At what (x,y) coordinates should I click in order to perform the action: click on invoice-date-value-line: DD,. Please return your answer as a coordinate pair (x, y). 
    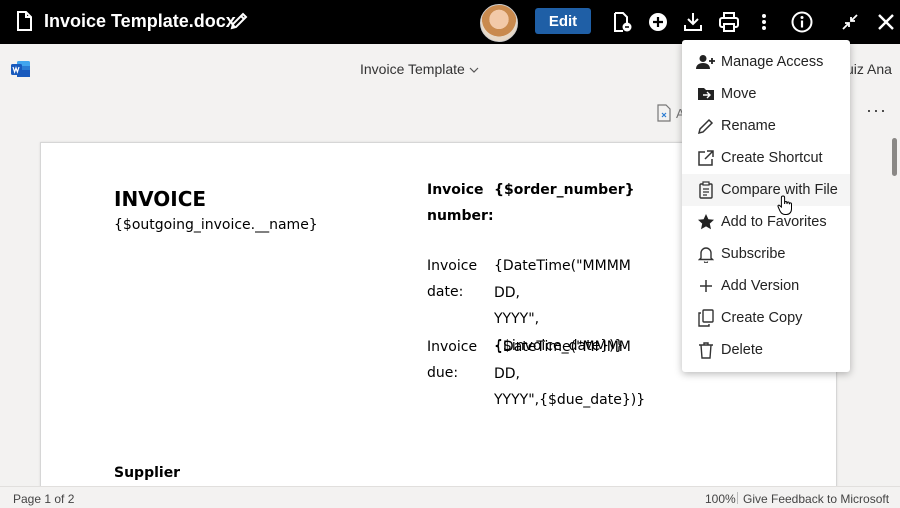
    Looking at the image, I should click on (507, 292).